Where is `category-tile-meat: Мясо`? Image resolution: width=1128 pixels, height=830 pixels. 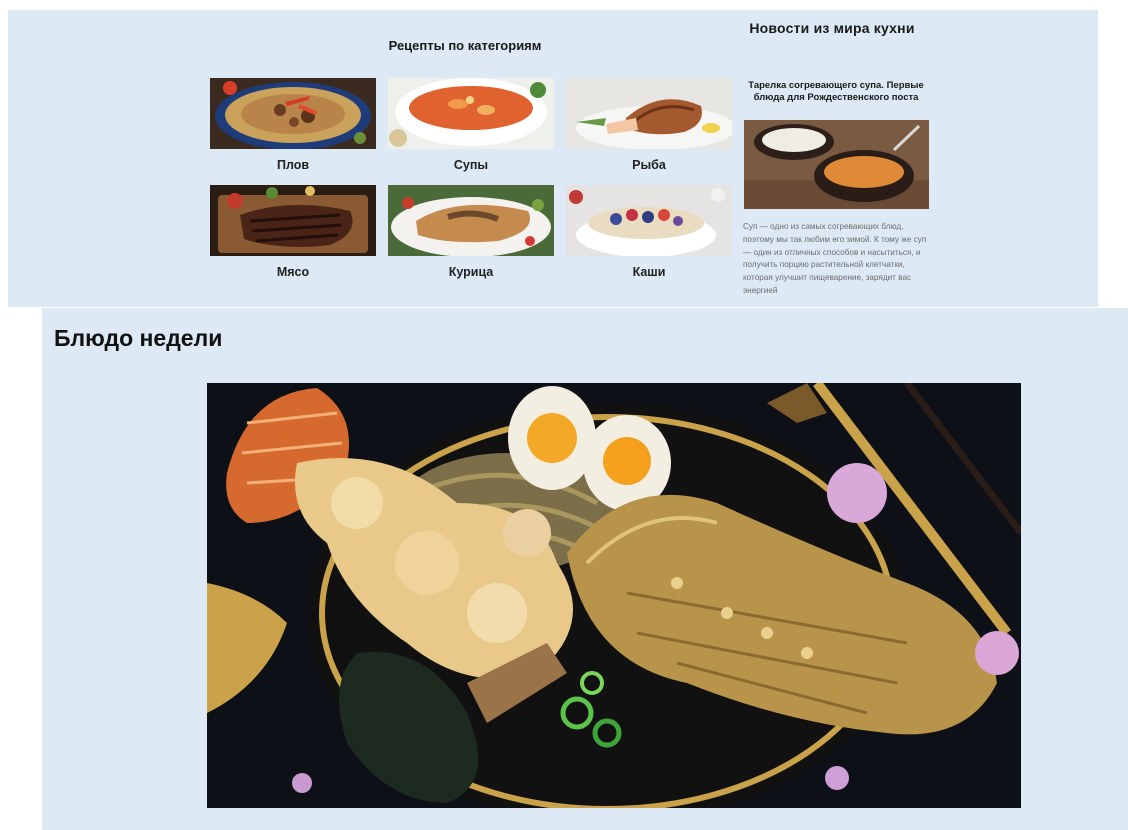
category-tile-meat: Мясо is located at coordinates (293, 237).